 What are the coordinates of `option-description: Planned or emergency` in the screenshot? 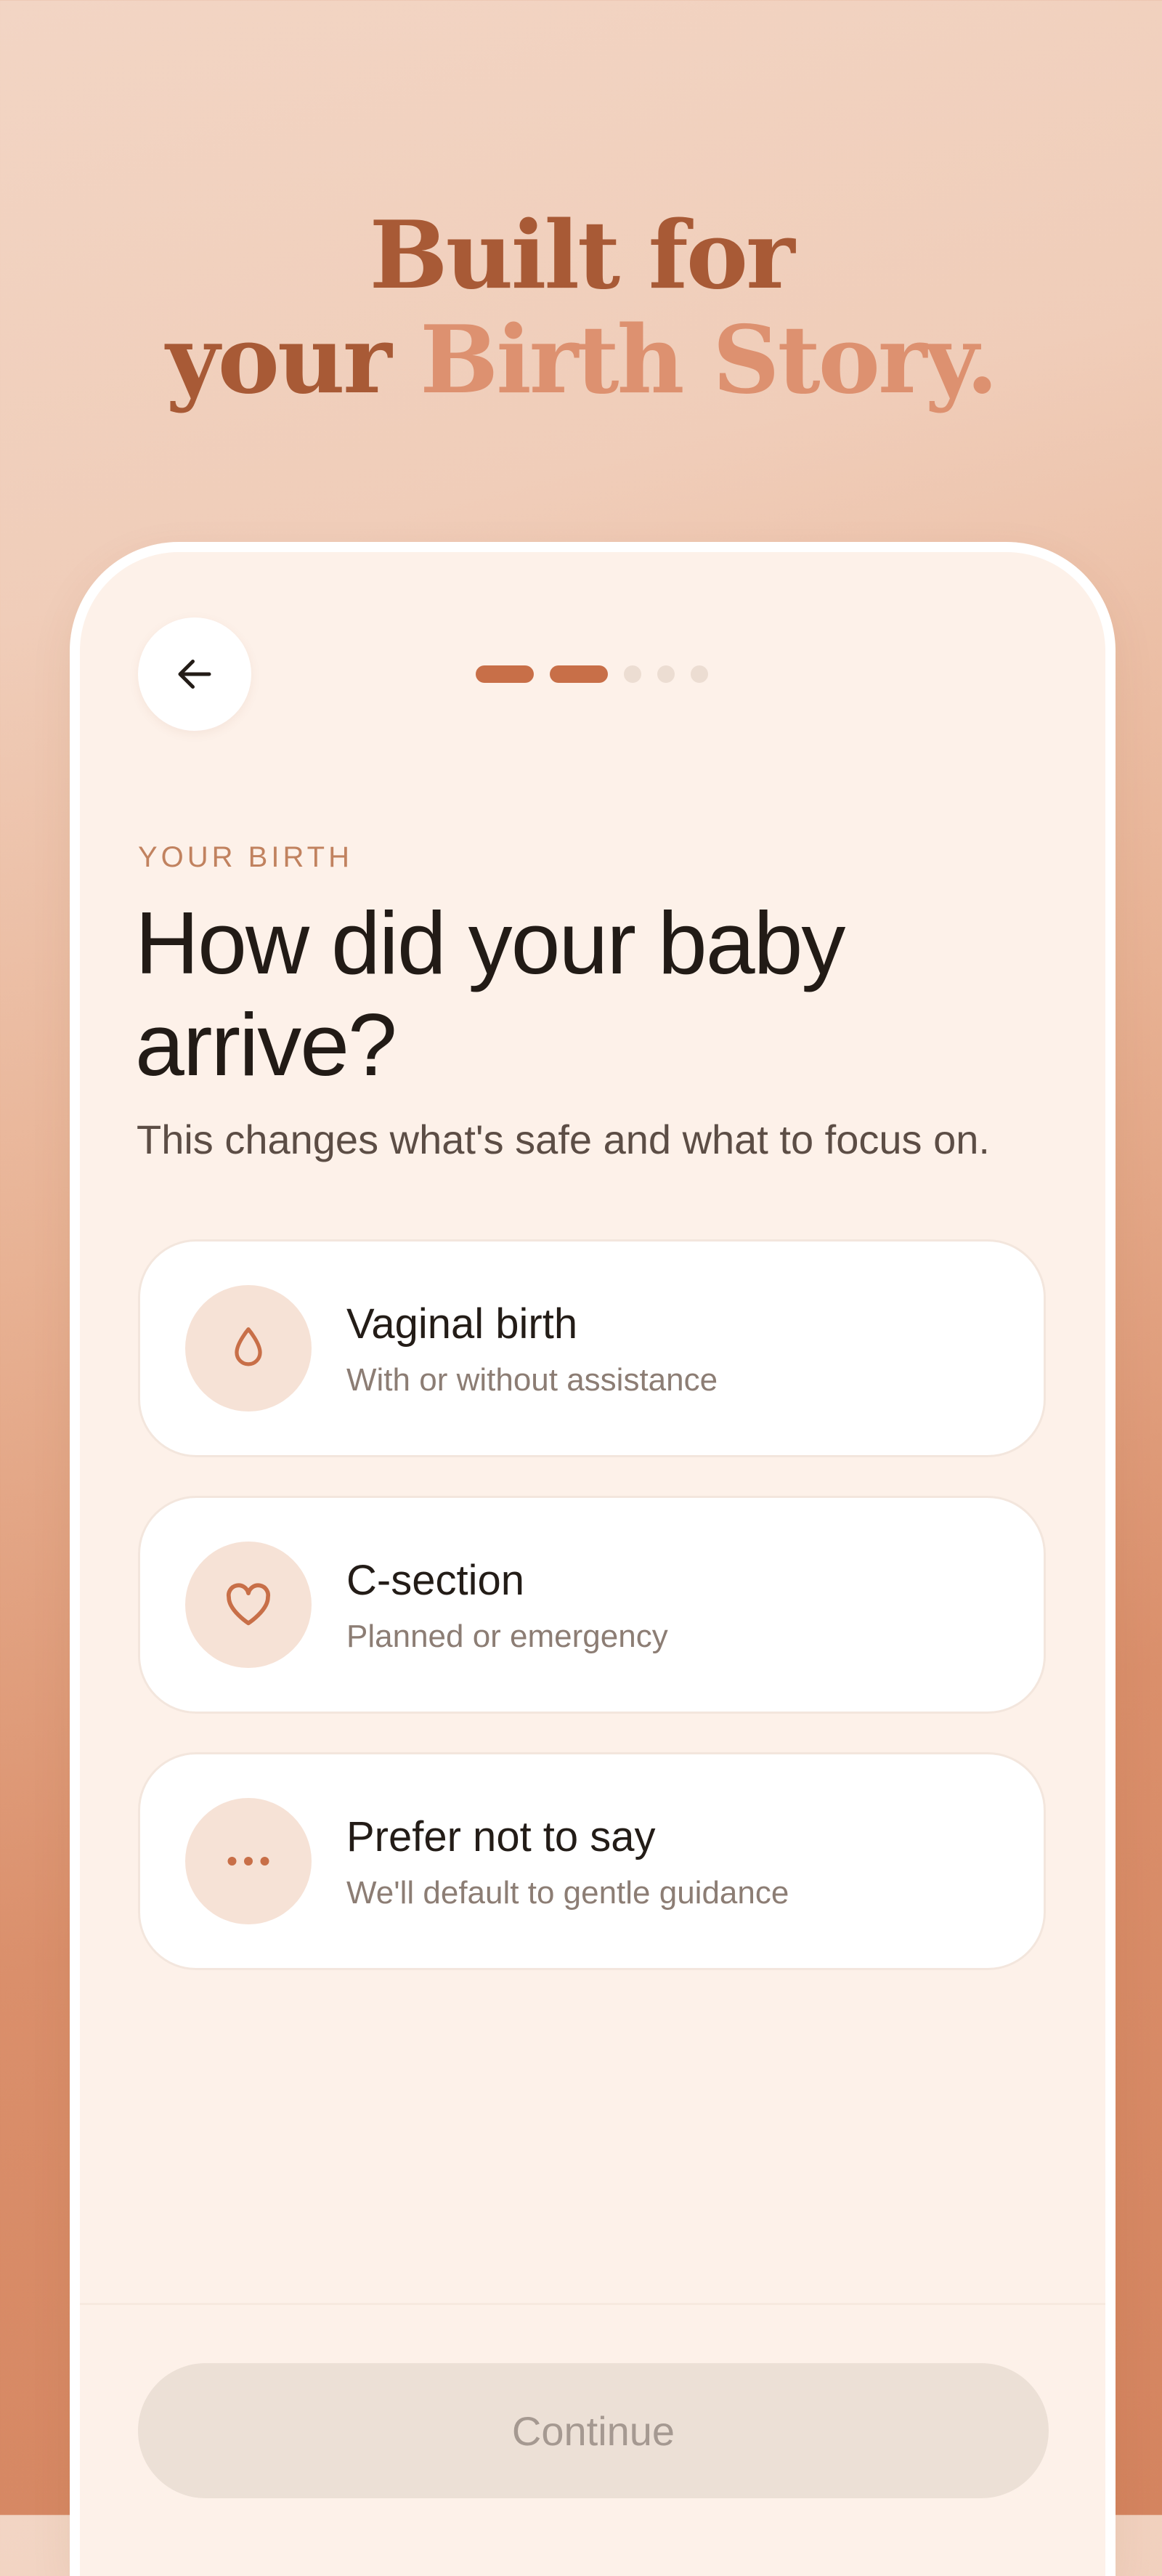 It's located at (507, 1636).